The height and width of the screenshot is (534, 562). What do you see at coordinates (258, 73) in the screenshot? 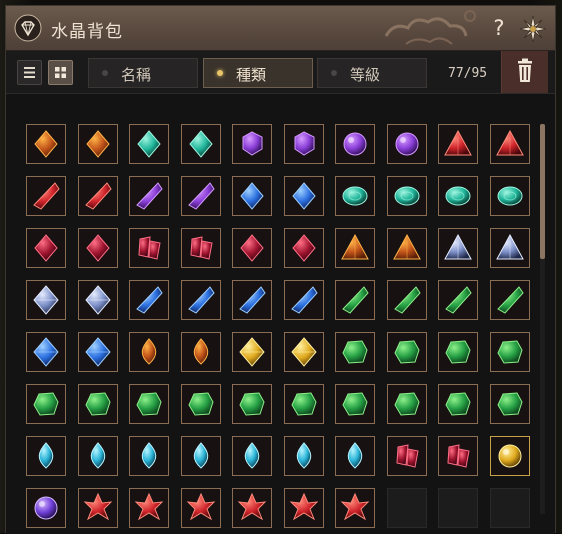
I see `sort-tab-type: 種類` at bounding box center [258, 73].